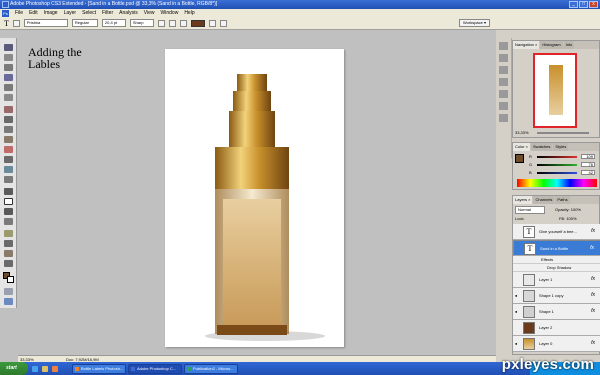  Describe the element at coordinates (8, 47) in the screenshot. I see `move-tool-icon` at that location.